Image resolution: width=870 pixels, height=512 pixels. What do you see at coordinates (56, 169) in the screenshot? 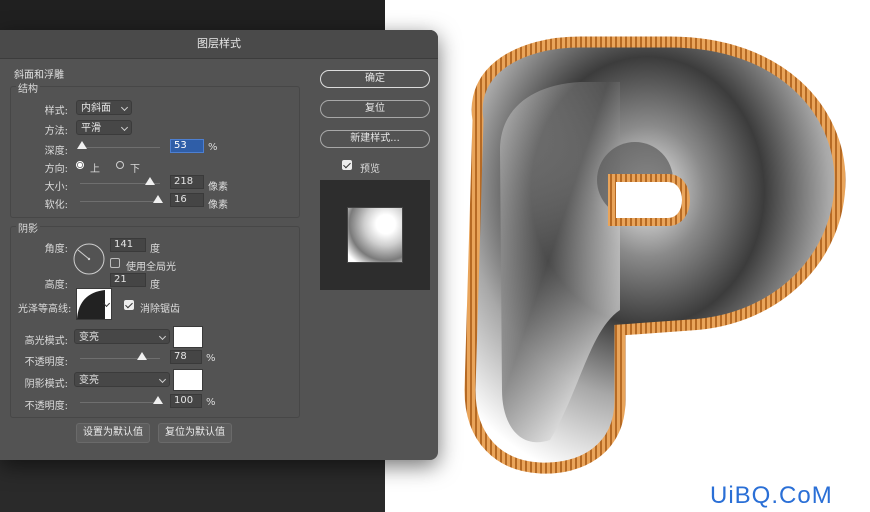
I see `direction-label: 方向:` at bounding box center [56, 169].